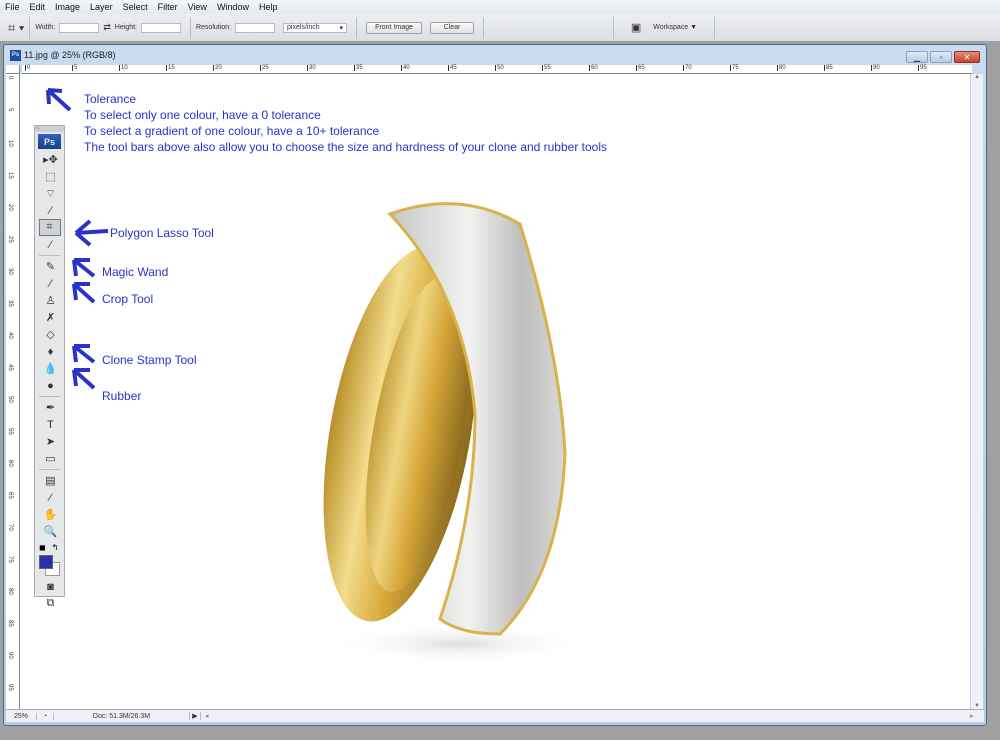 This screenshot has width=1000, height=740. What do you see at coordinates (107, 27) in the screenshot?
I see `swap-icon: ⇄` at bounding box center [107, 27].